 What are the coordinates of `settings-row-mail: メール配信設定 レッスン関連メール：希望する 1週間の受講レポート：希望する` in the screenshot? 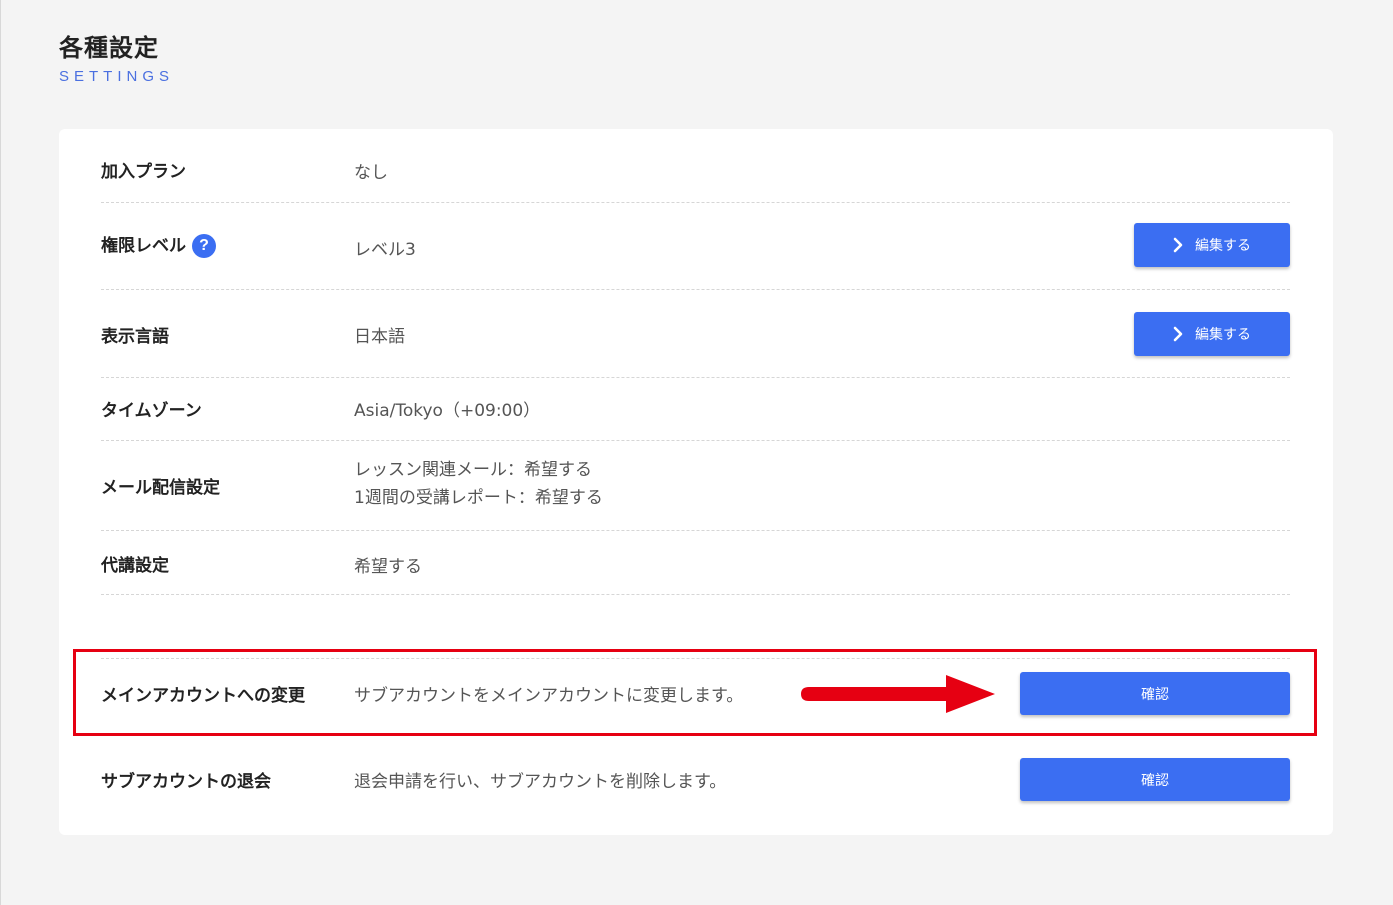 It's located at (695, 486).